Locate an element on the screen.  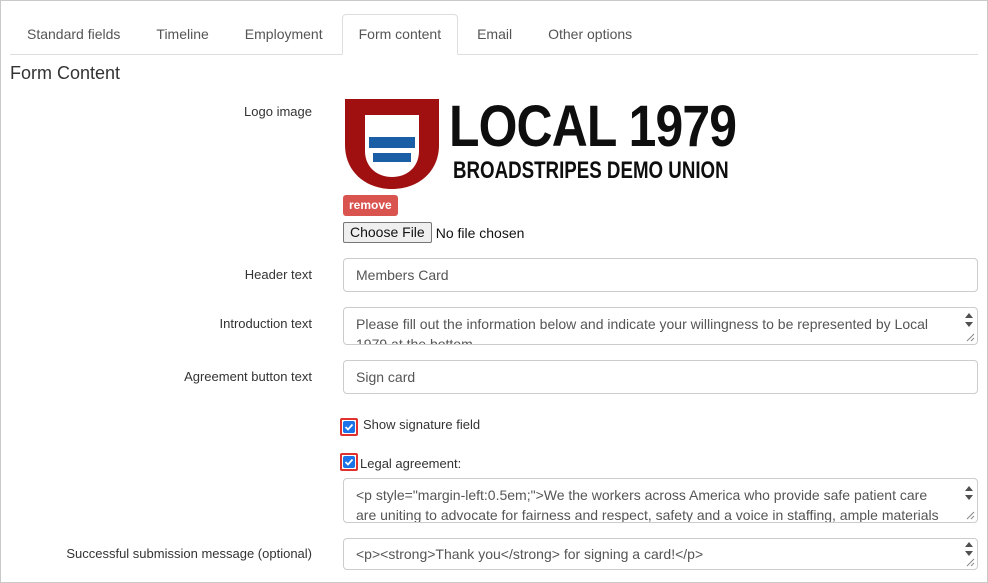
tab-email: Email is located at coordinates (494, 34).